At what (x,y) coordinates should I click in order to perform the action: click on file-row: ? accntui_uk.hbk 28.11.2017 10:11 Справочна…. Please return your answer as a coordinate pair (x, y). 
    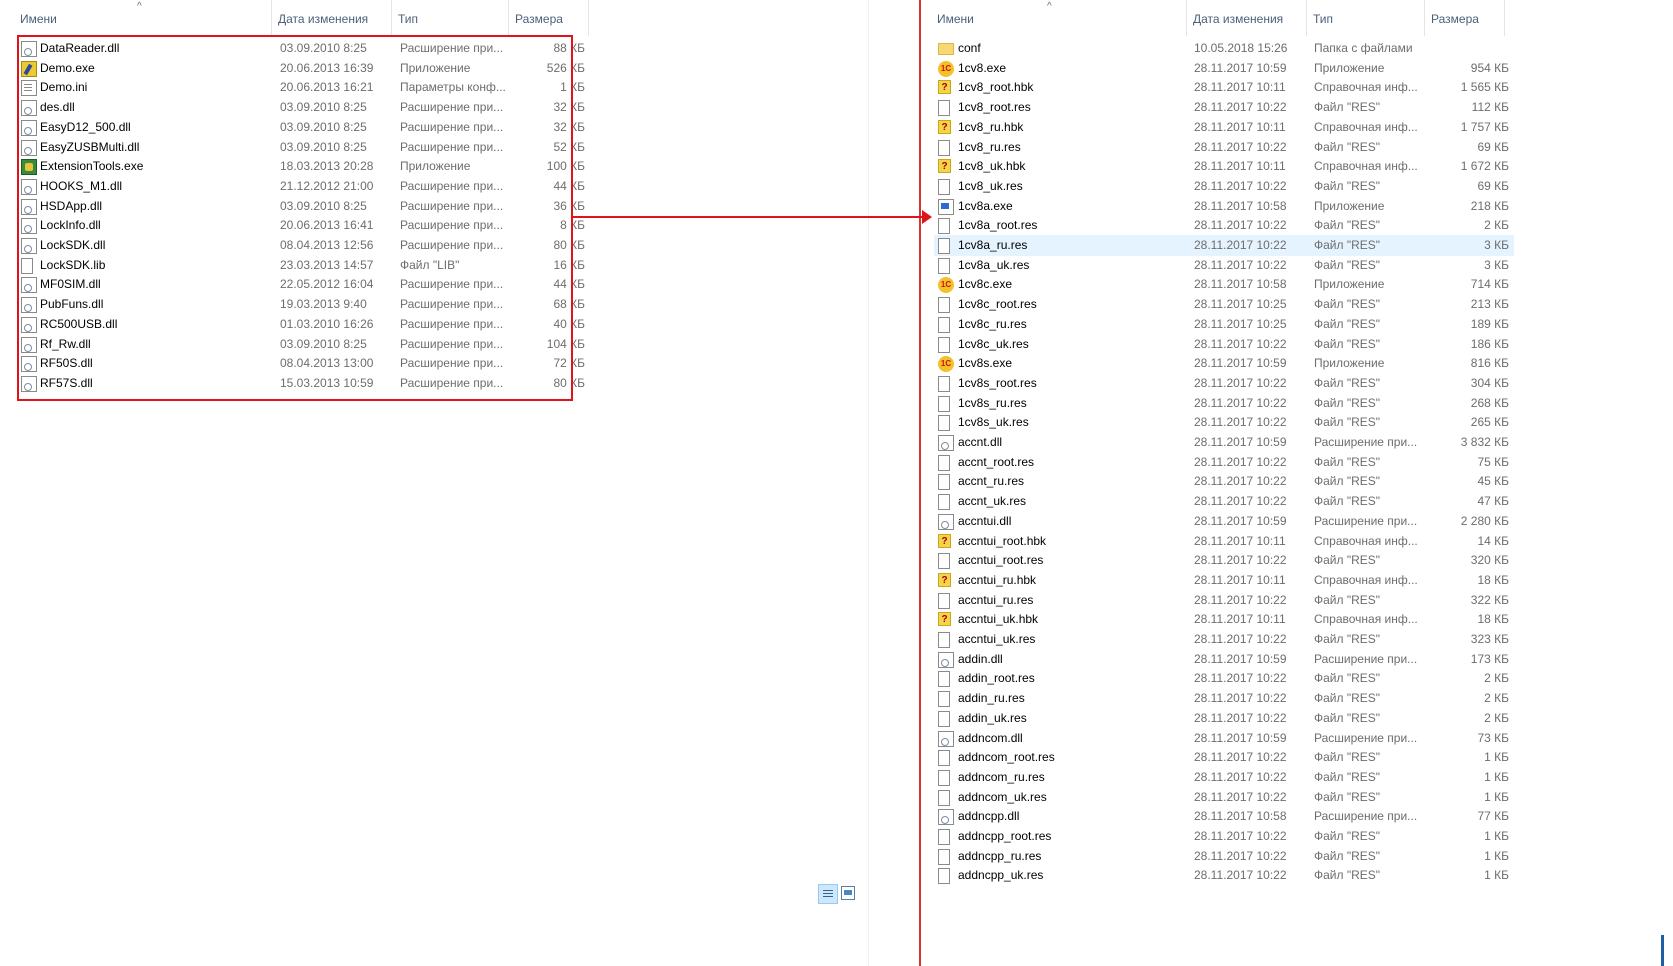
    Looking at the image, I should click on (1298, 619).